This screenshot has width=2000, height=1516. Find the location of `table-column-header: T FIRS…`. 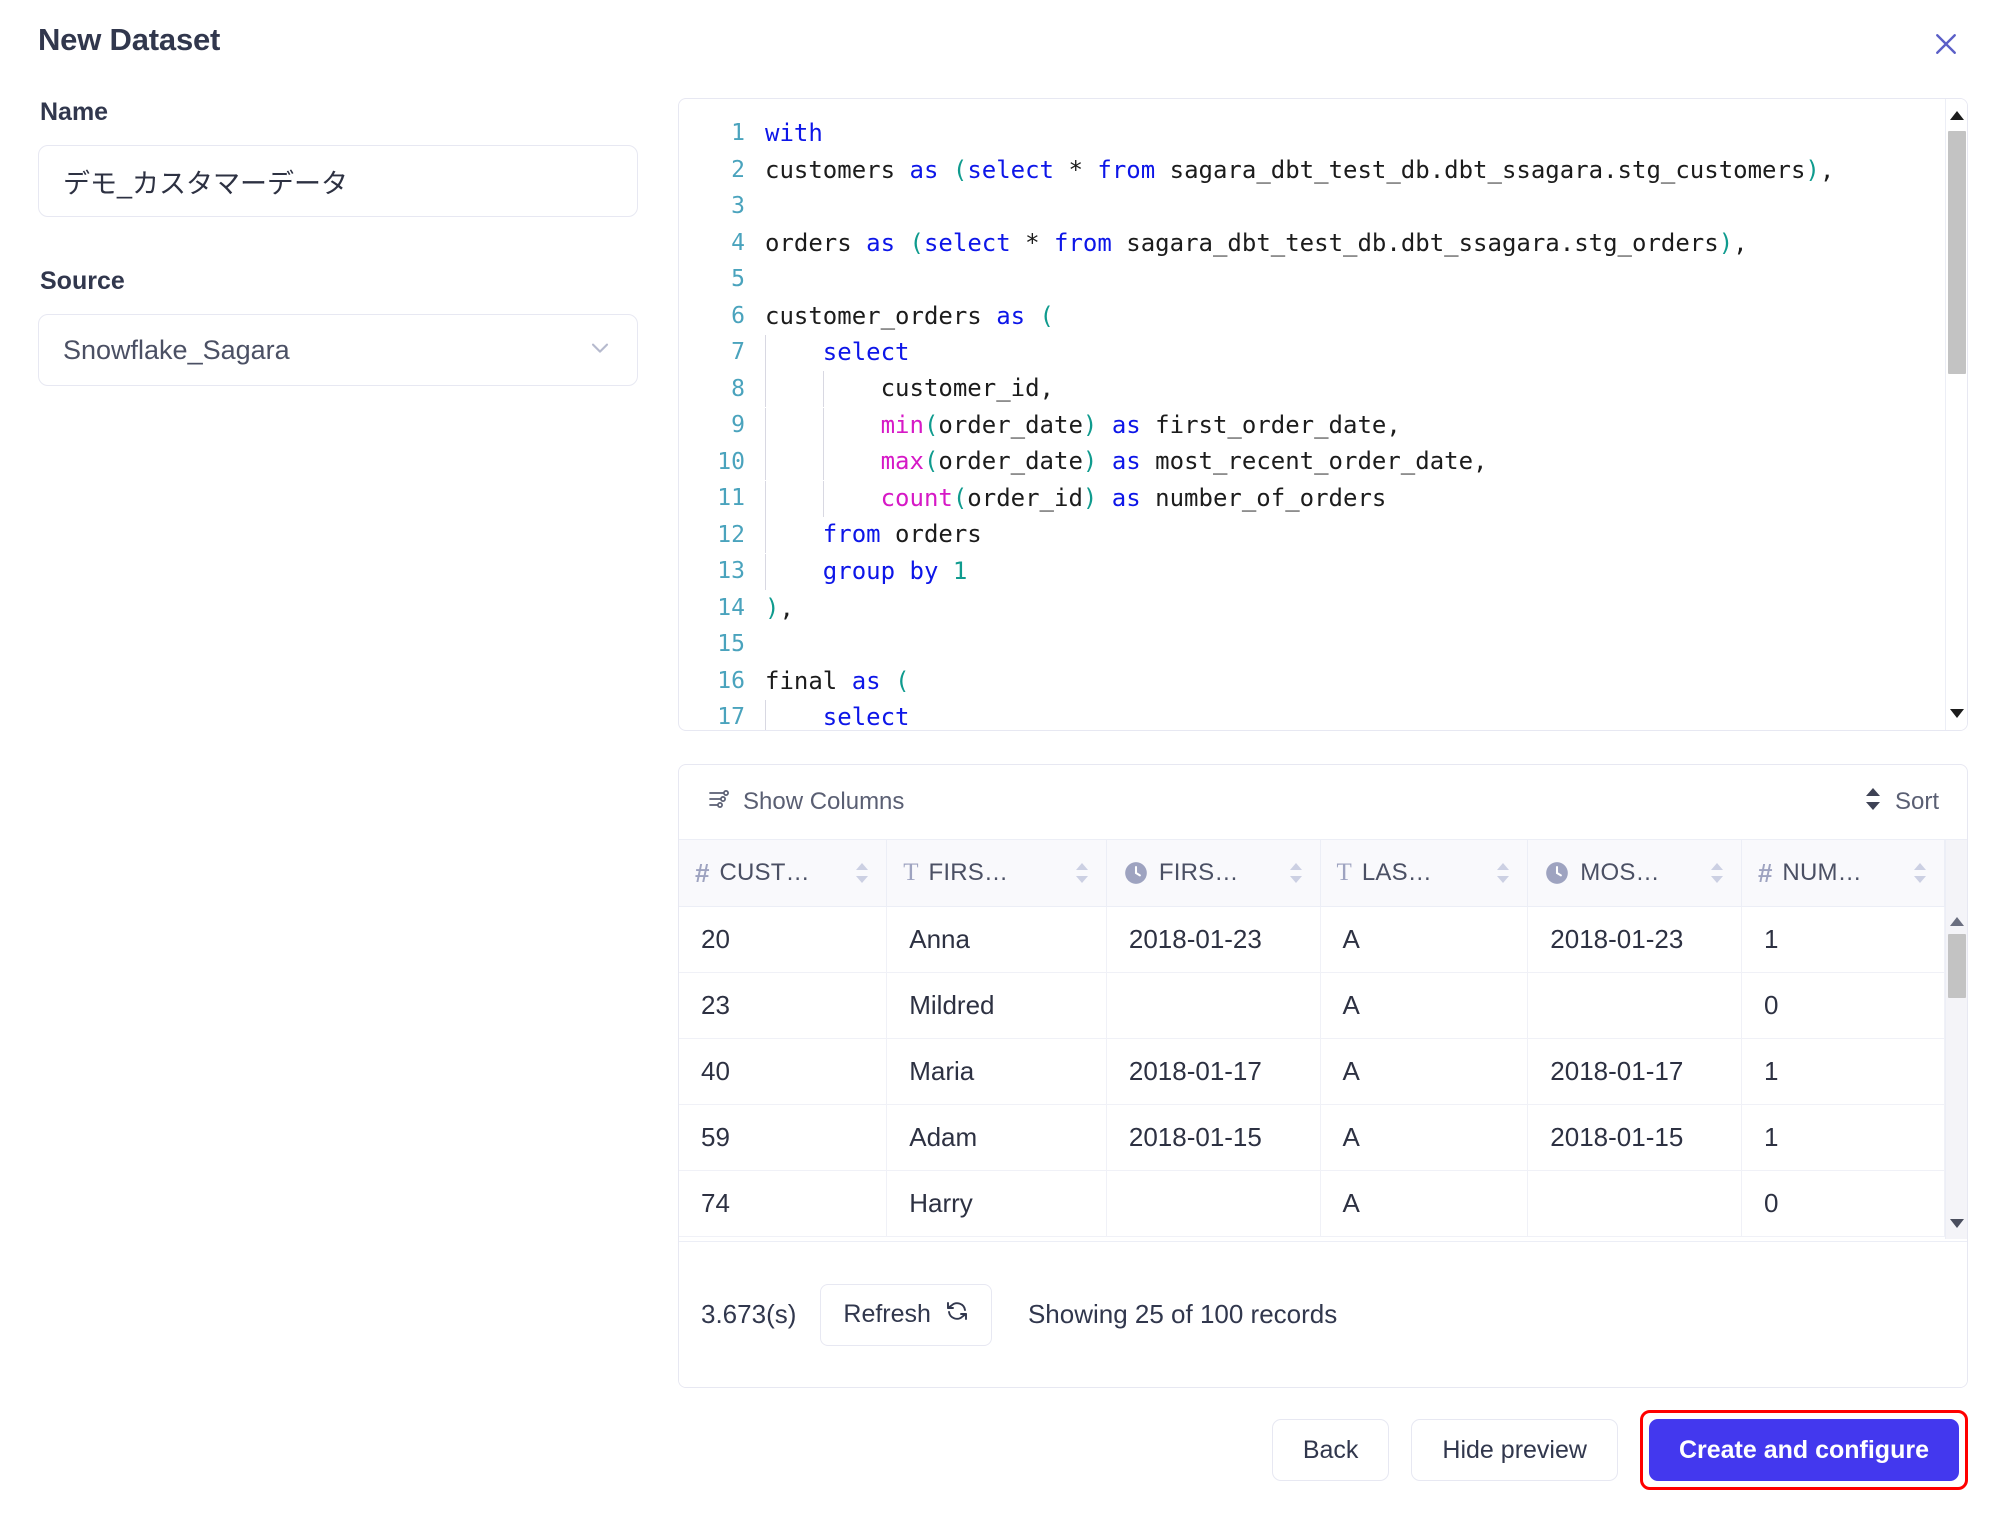

table-column-header: T FIRS… is located at coordinates (996, 873).